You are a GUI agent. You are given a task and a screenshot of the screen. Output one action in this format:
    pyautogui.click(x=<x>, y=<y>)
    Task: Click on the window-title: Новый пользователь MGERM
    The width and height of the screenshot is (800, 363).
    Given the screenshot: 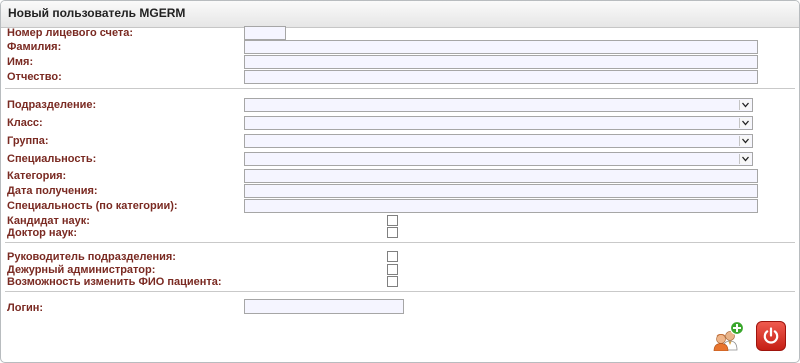 What is the action you would take?
    pyautogui.click(x=97, y=13)
    